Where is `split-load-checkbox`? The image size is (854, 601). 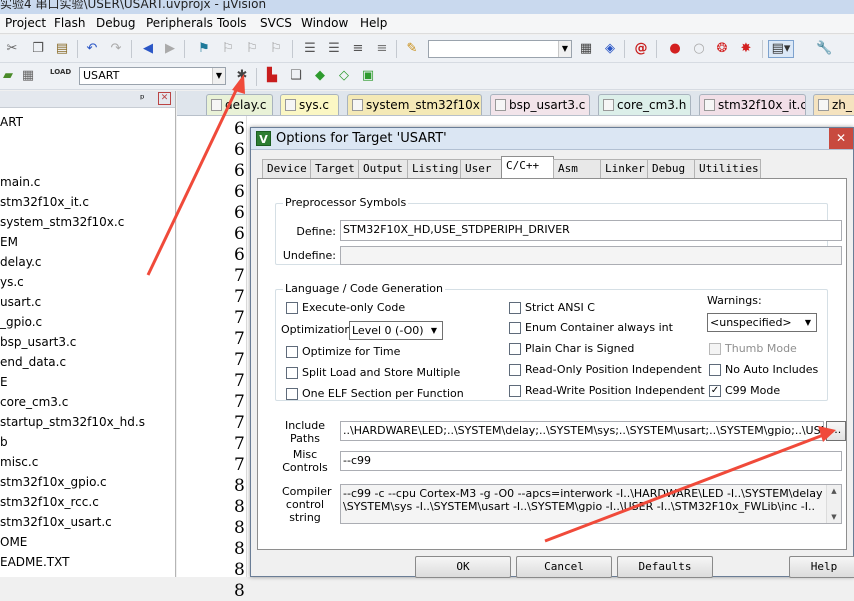
split-load-checkbox is located at coordinates (292, 373).